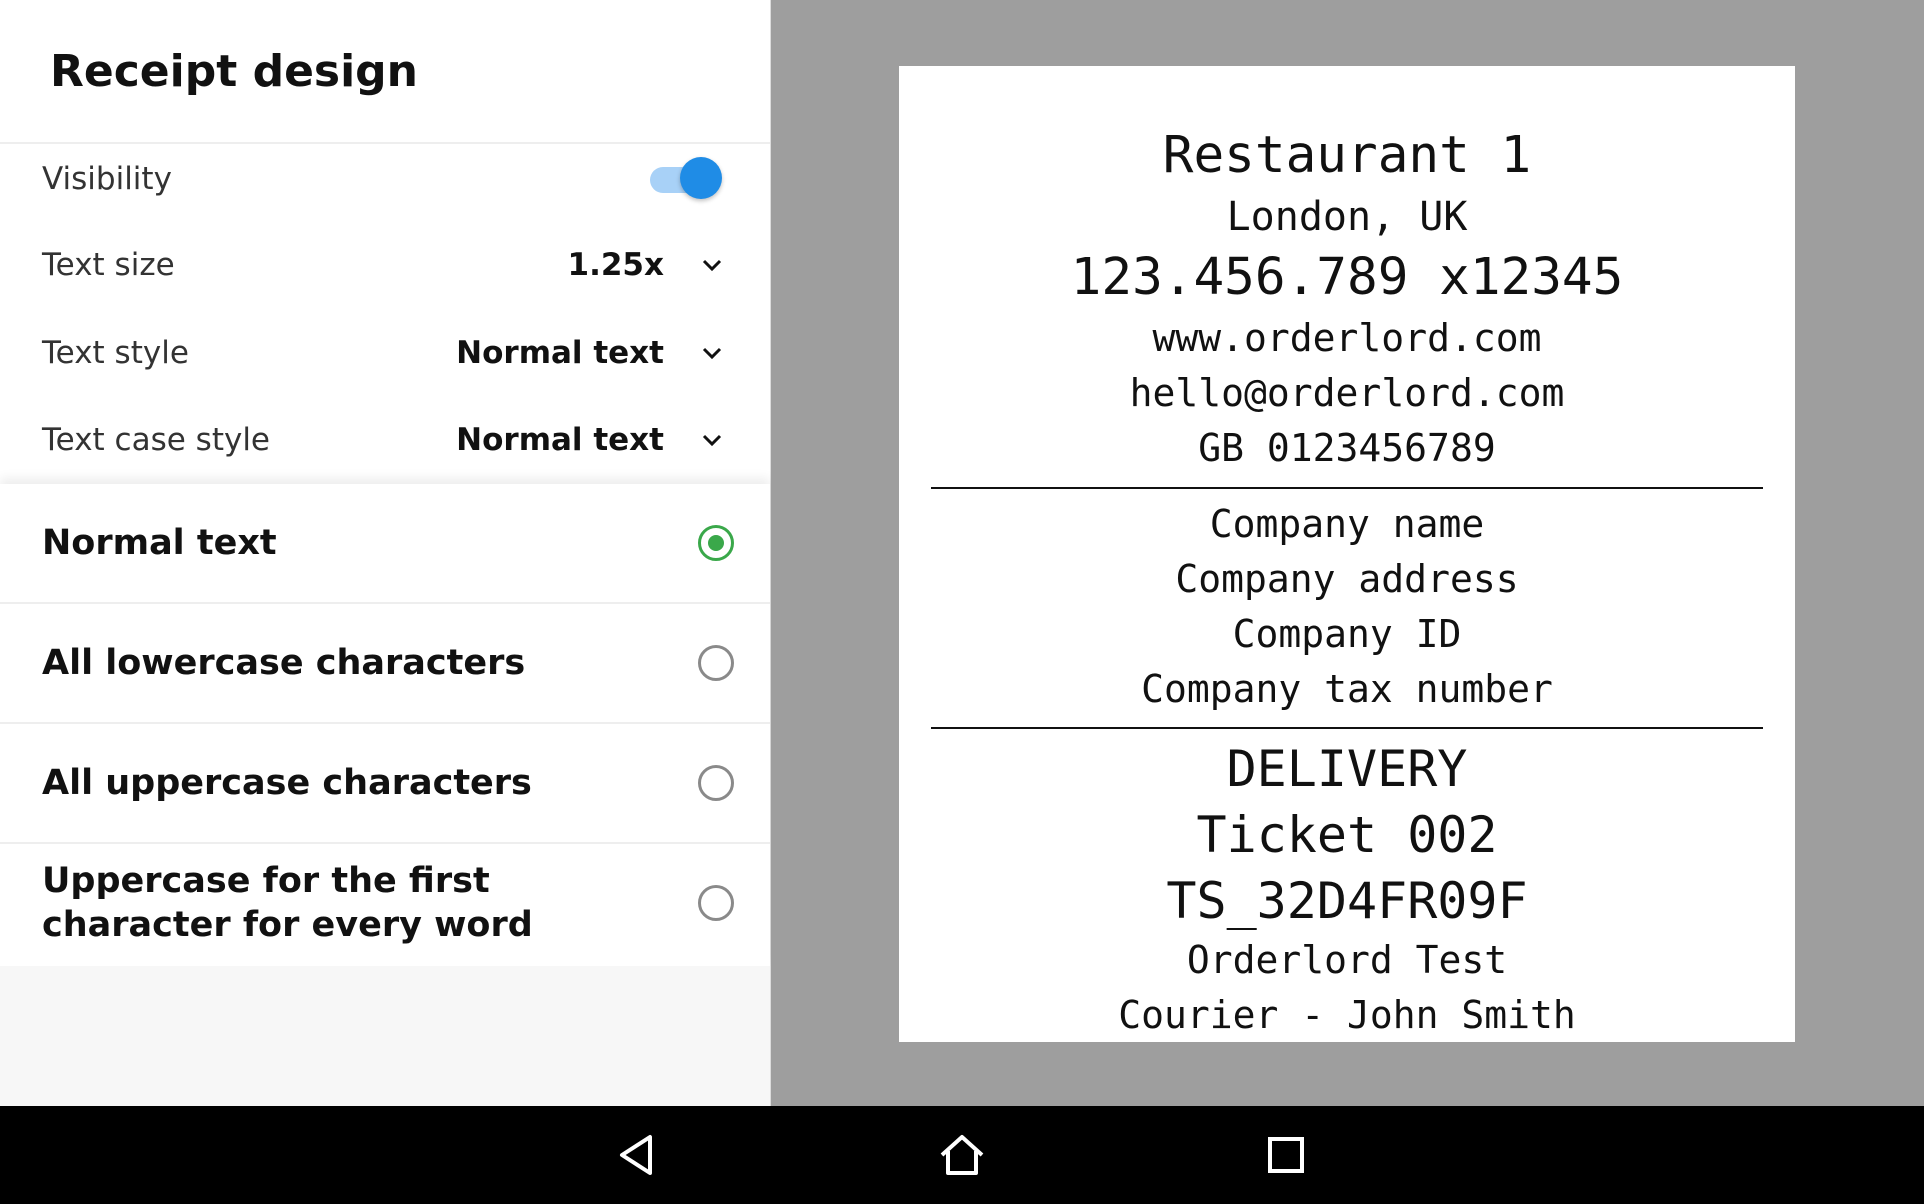  I want to click on back-icon, so click(638, 1155).